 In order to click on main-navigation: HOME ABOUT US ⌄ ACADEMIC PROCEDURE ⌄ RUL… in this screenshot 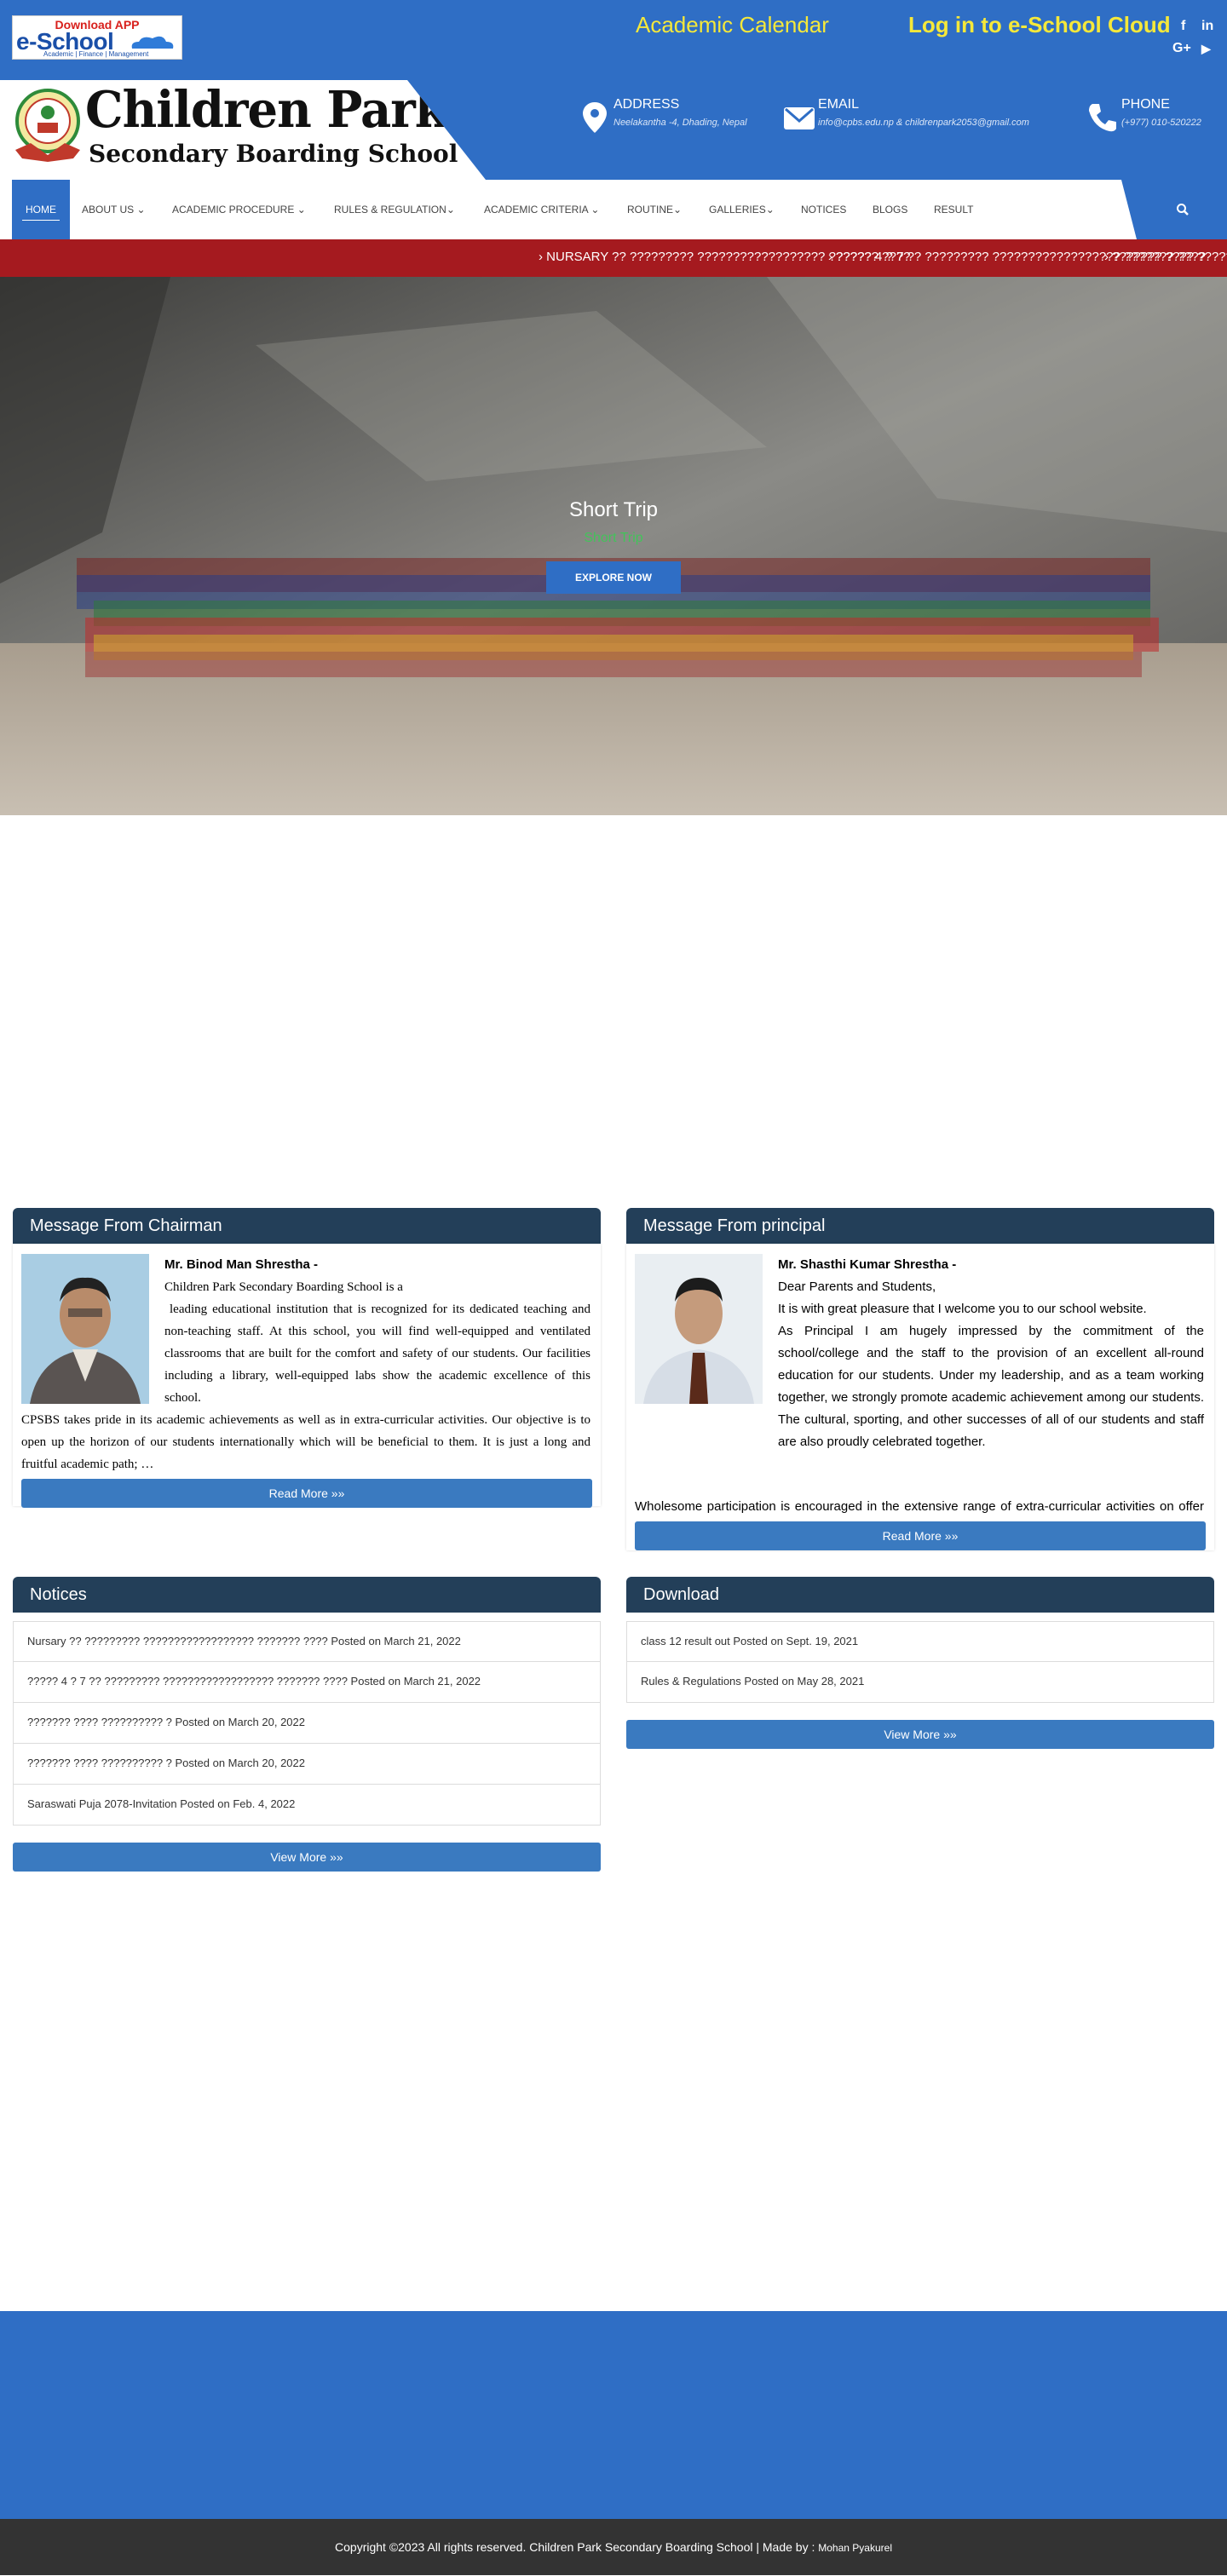, I will do `click(613, 210)`.